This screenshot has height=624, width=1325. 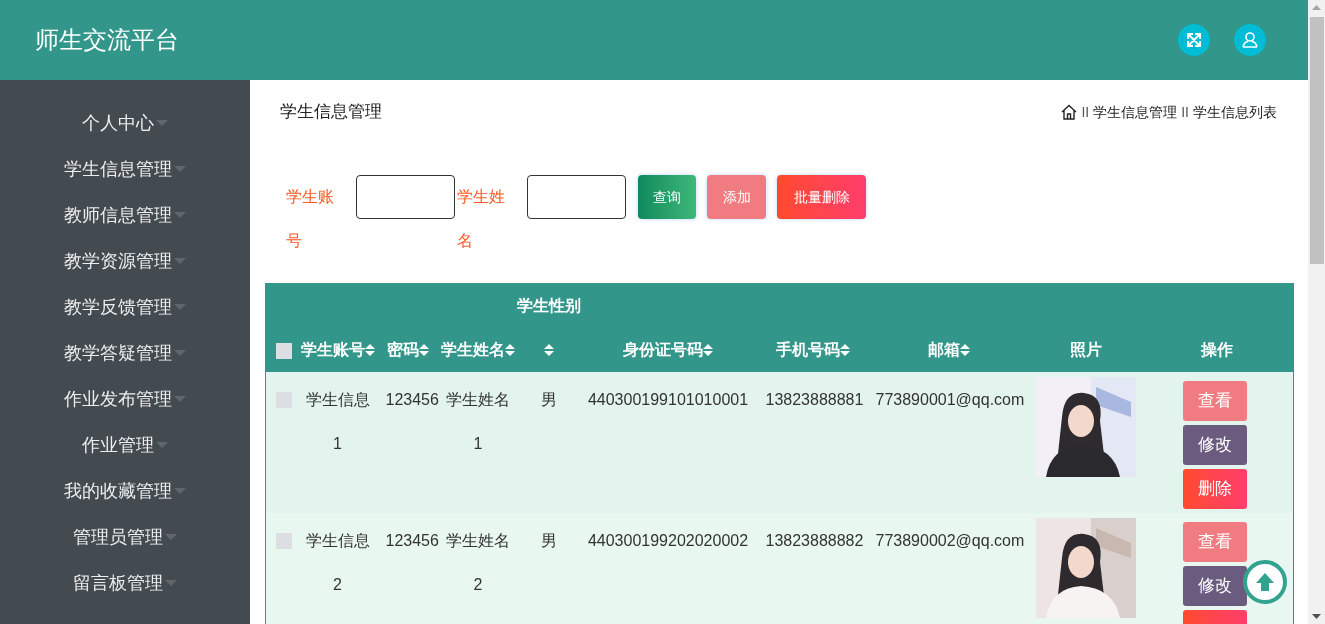 What do you see at coordinates (663, 350) in the screenshot?
I see `column-header: 身份证号码` at bounding box center [663, 350].